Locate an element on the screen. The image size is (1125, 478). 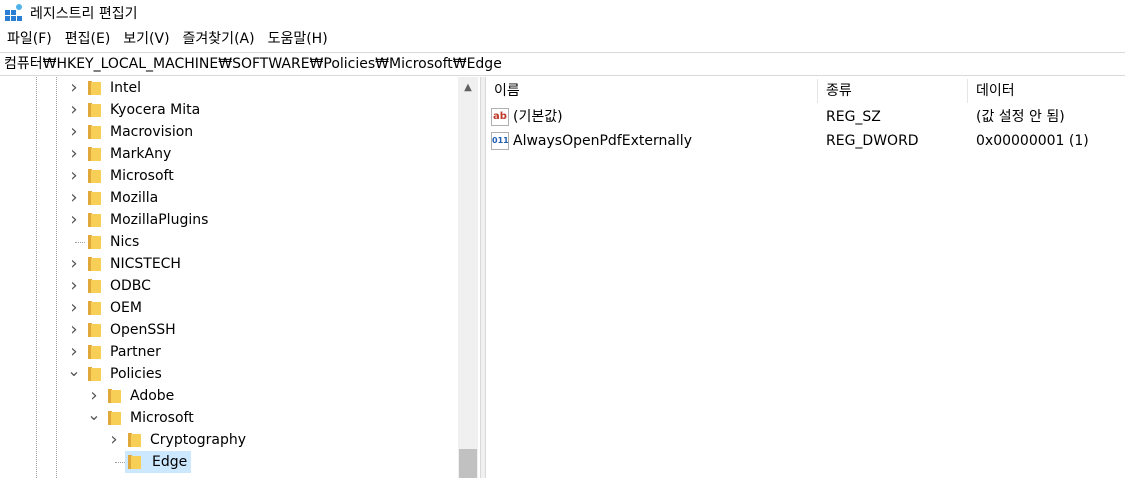
value-type: REG_DWORD is located at coordinates (872, 141).